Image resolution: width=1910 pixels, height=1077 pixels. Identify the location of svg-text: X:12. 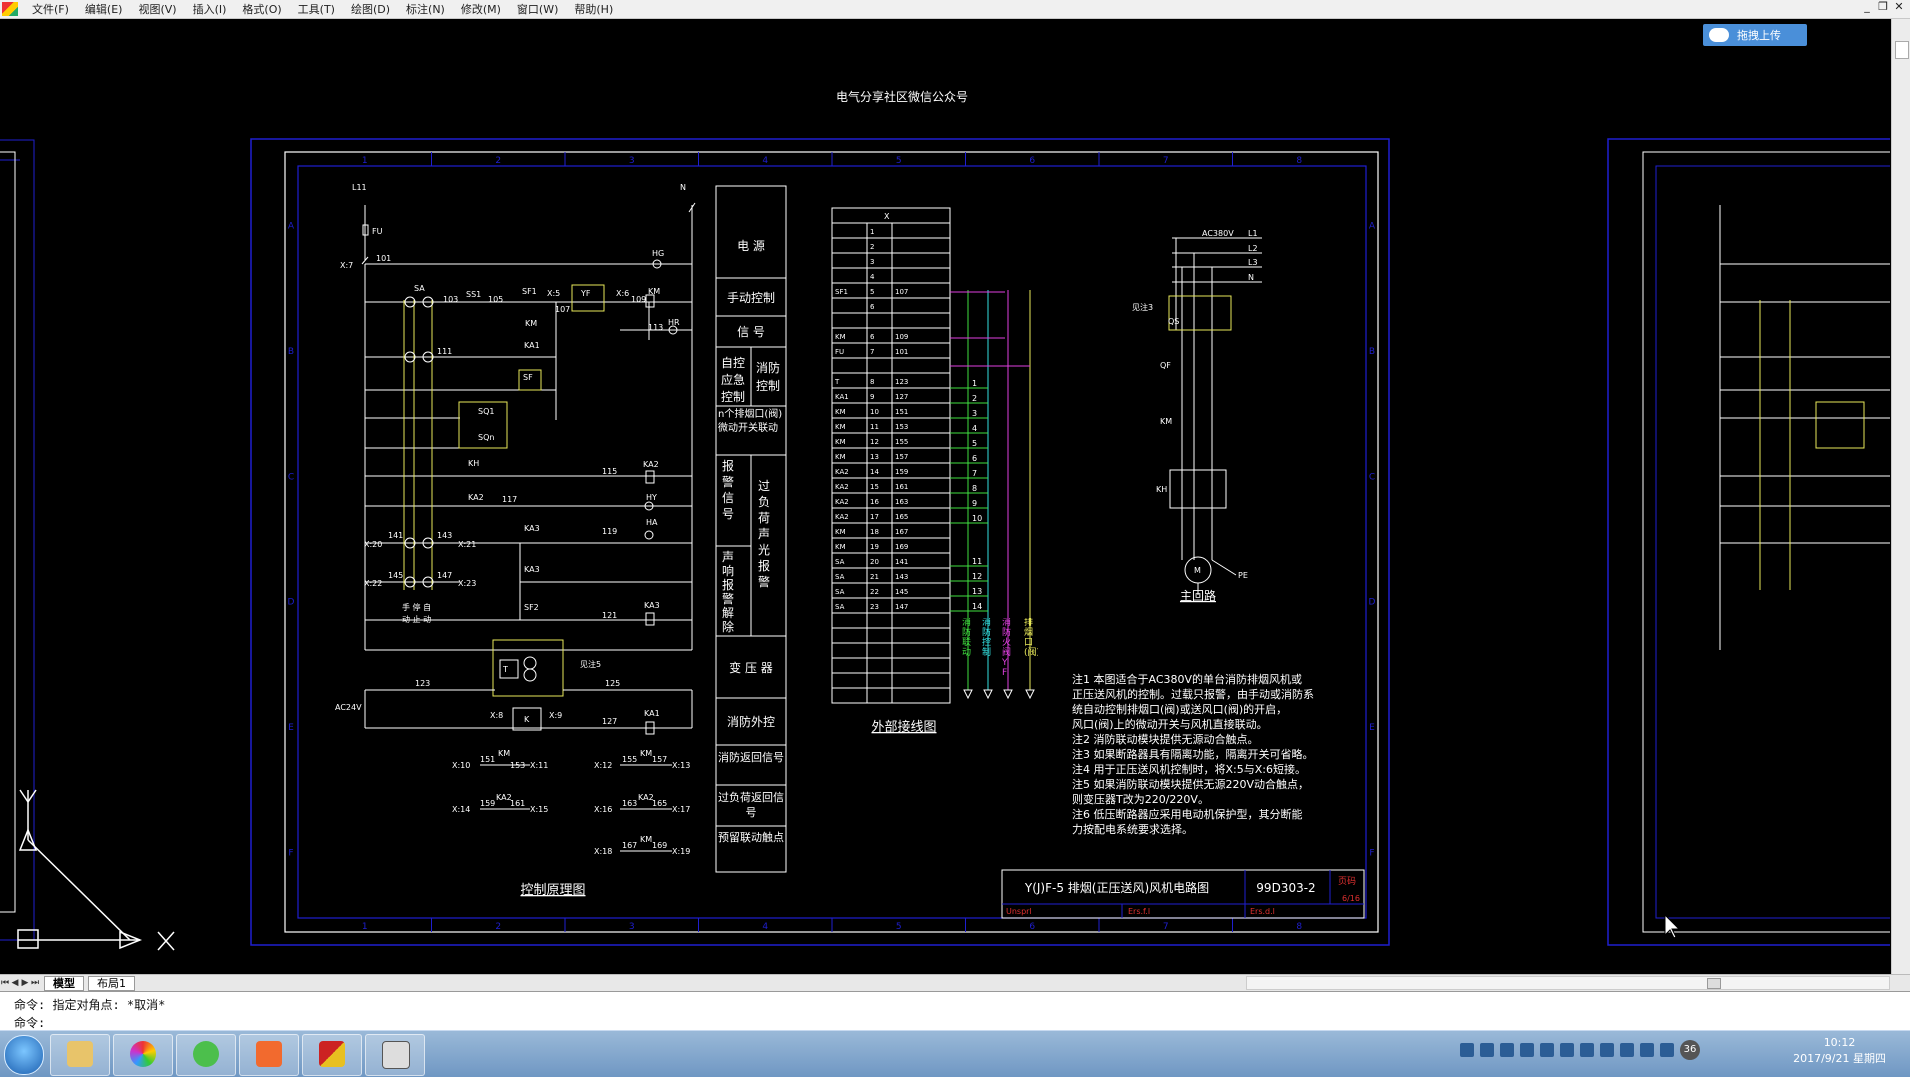
(603, 765).